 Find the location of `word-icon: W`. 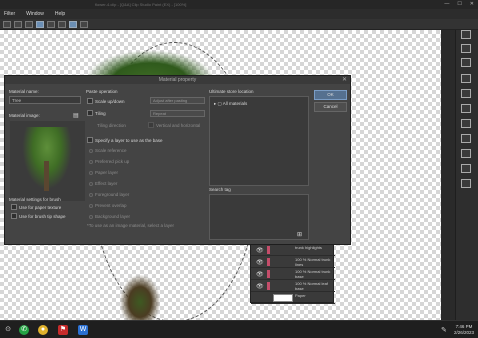

word-icon: W is located at coordinates (83, 330).